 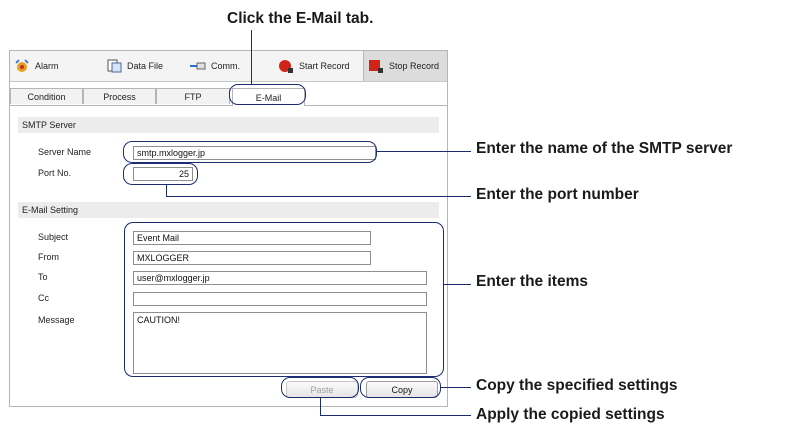 What do you see at coordinates (228, 125) in the screenshot?
I see `smtp-section-header: SMTP Server` at bounding box center [228, 125].